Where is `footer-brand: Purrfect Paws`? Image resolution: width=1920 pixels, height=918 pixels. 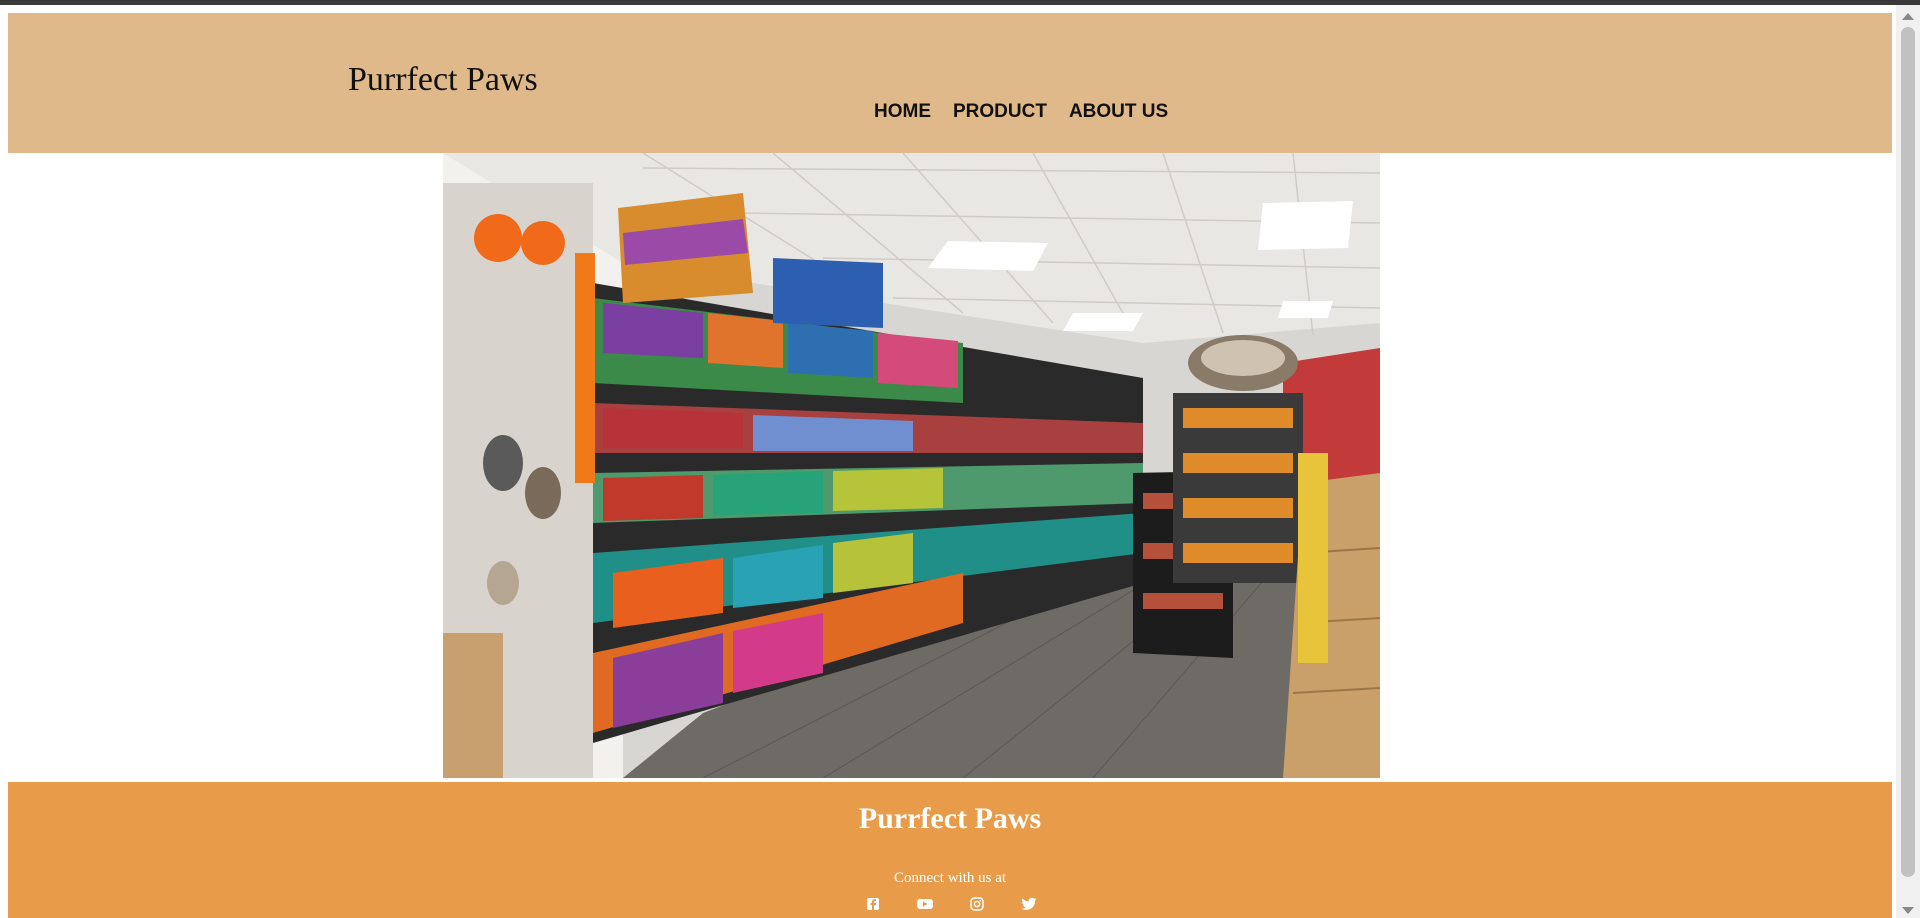
footer-brand: Purrfect Paws is located at coordinates (950, 818).